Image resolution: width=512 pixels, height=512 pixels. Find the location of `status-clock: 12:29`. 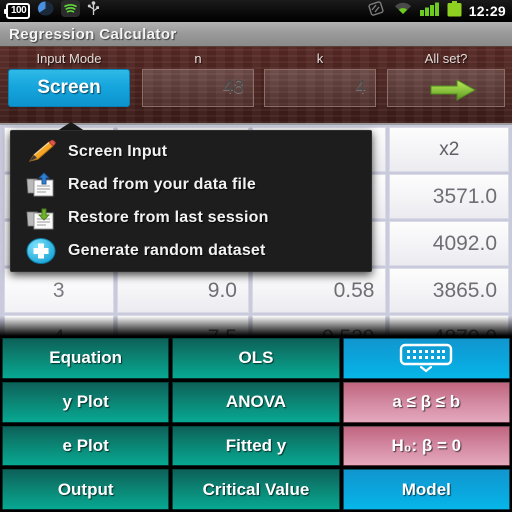

status-clock: 12:29 is located at coordinates (487, 11).